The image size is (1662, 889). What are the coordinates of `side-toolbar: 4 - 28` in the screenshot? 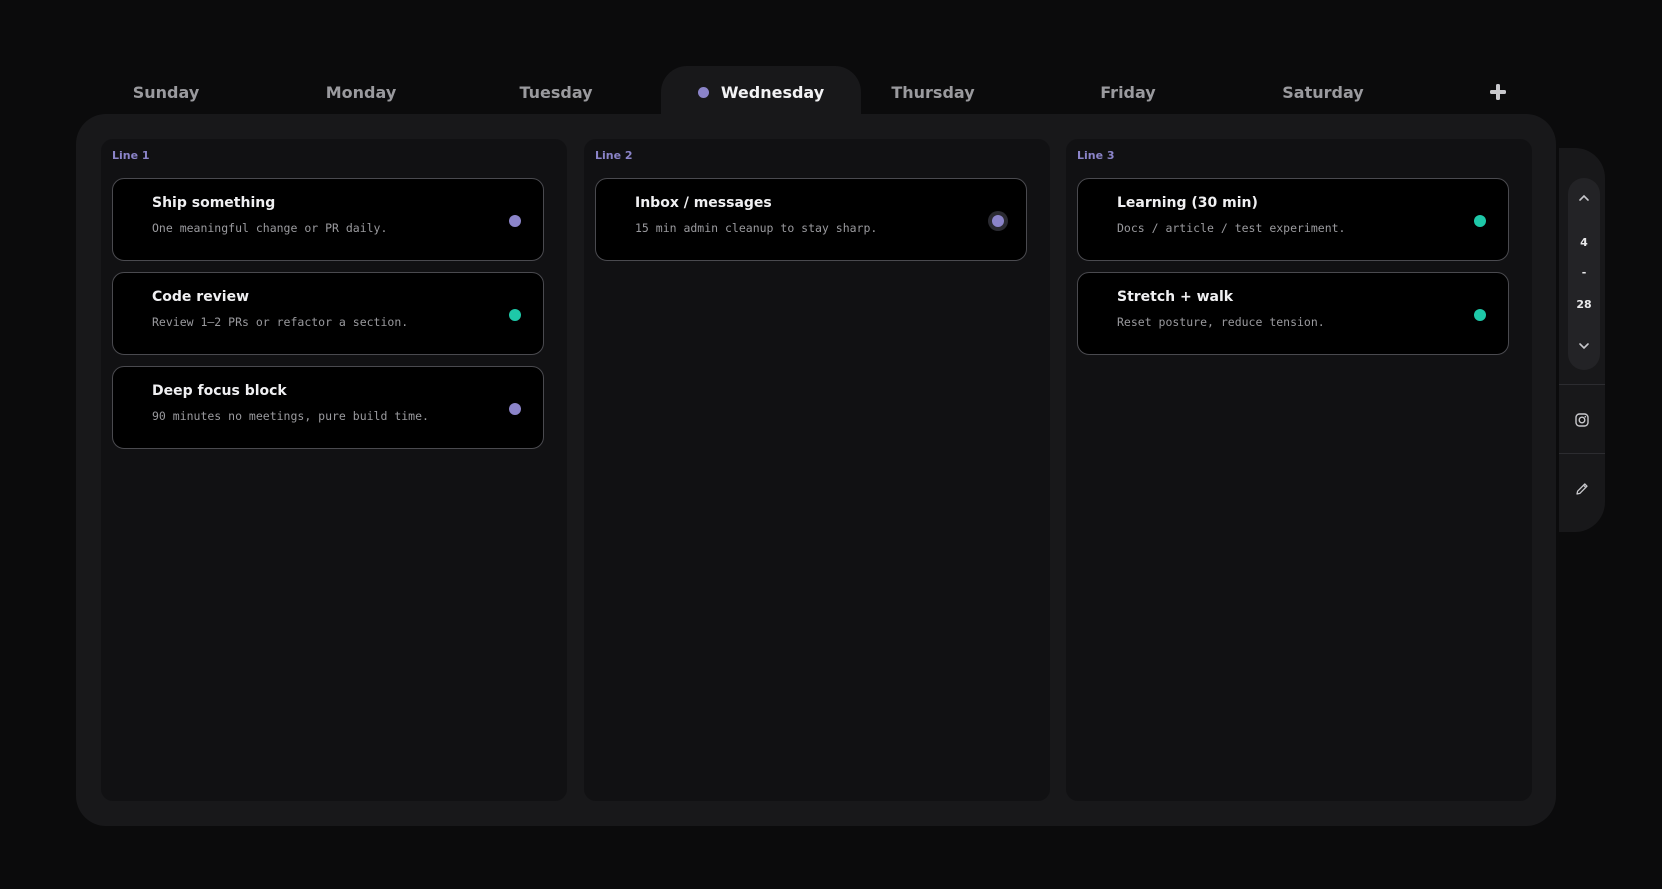 It's located at (1582, 340).